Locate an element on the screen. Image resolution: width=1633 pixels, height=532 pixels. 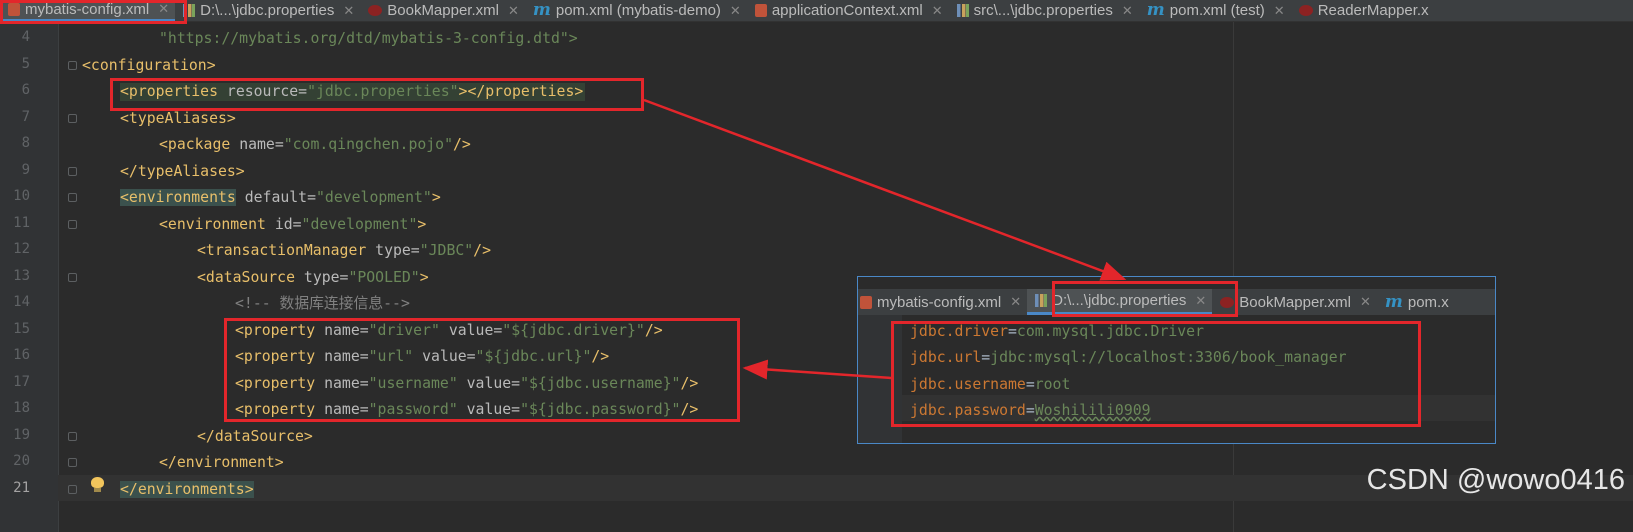
tab-applicationcontext: applicationContext.xml ✕ is located at coordinates (848, 10).